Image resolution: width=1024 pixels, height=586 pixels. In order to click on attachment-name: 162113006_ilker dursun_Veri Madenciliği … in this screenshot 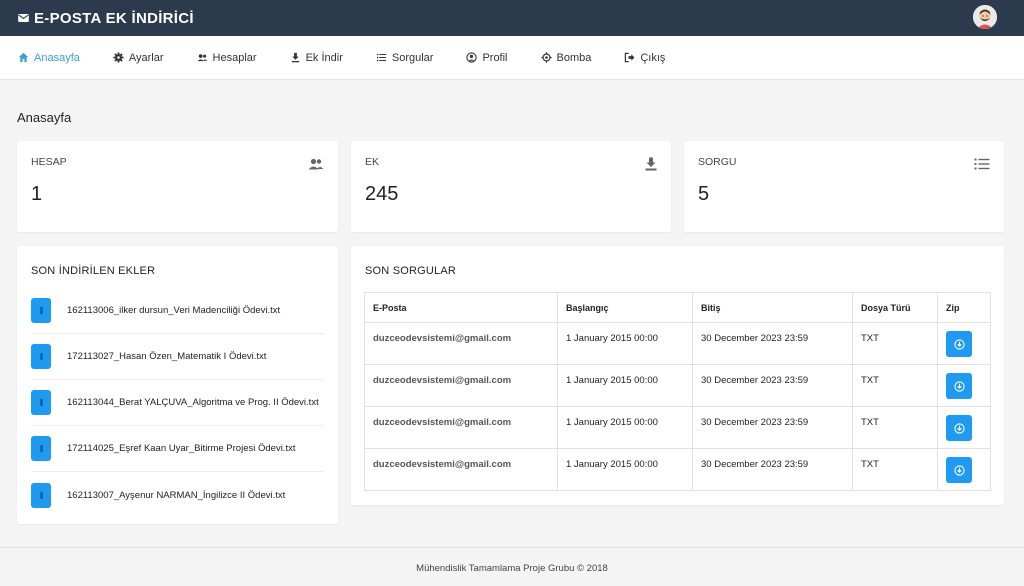, I will do `click(174, 310)`.